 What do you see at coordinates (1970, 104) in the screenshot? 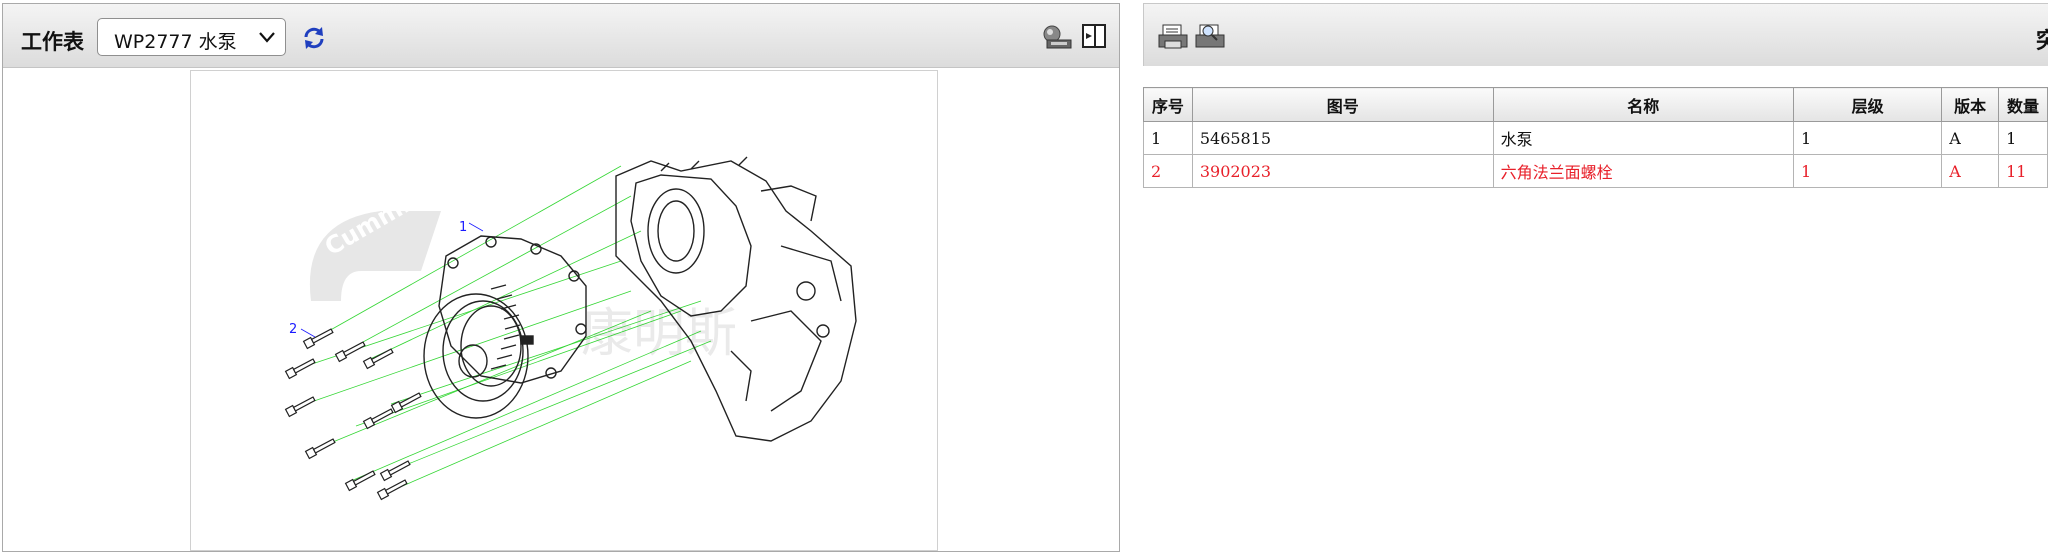
I see `column-header-version: 版本` at bounding box center [1970, 104].